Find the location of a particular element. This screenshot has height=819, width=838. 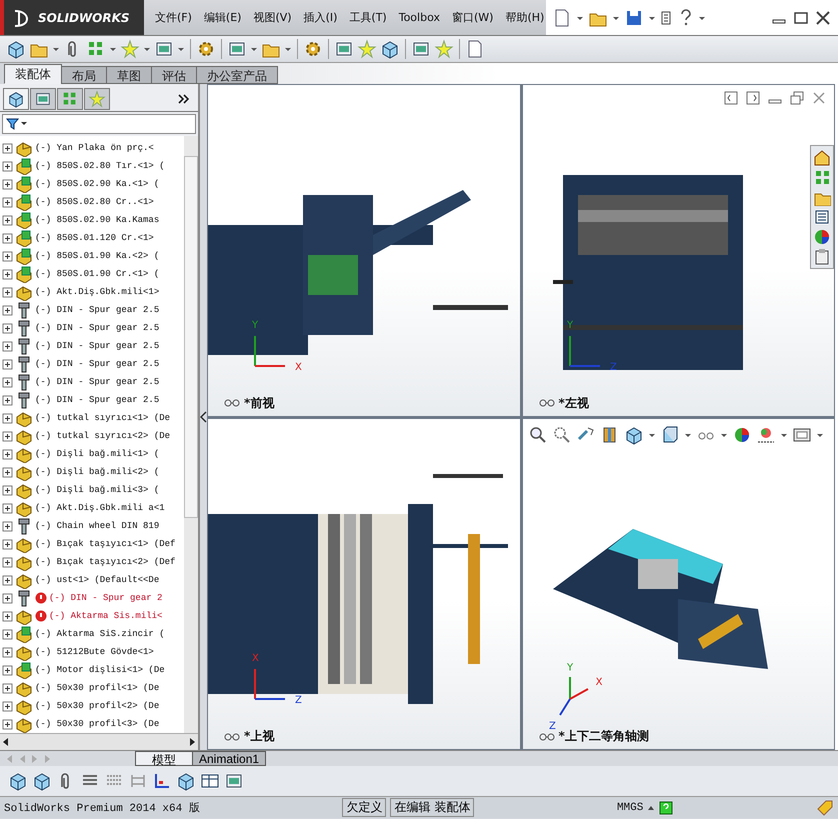

tree-item: (-) Dişli bağ.mili<1> ( is located at coordinates (97, 454).